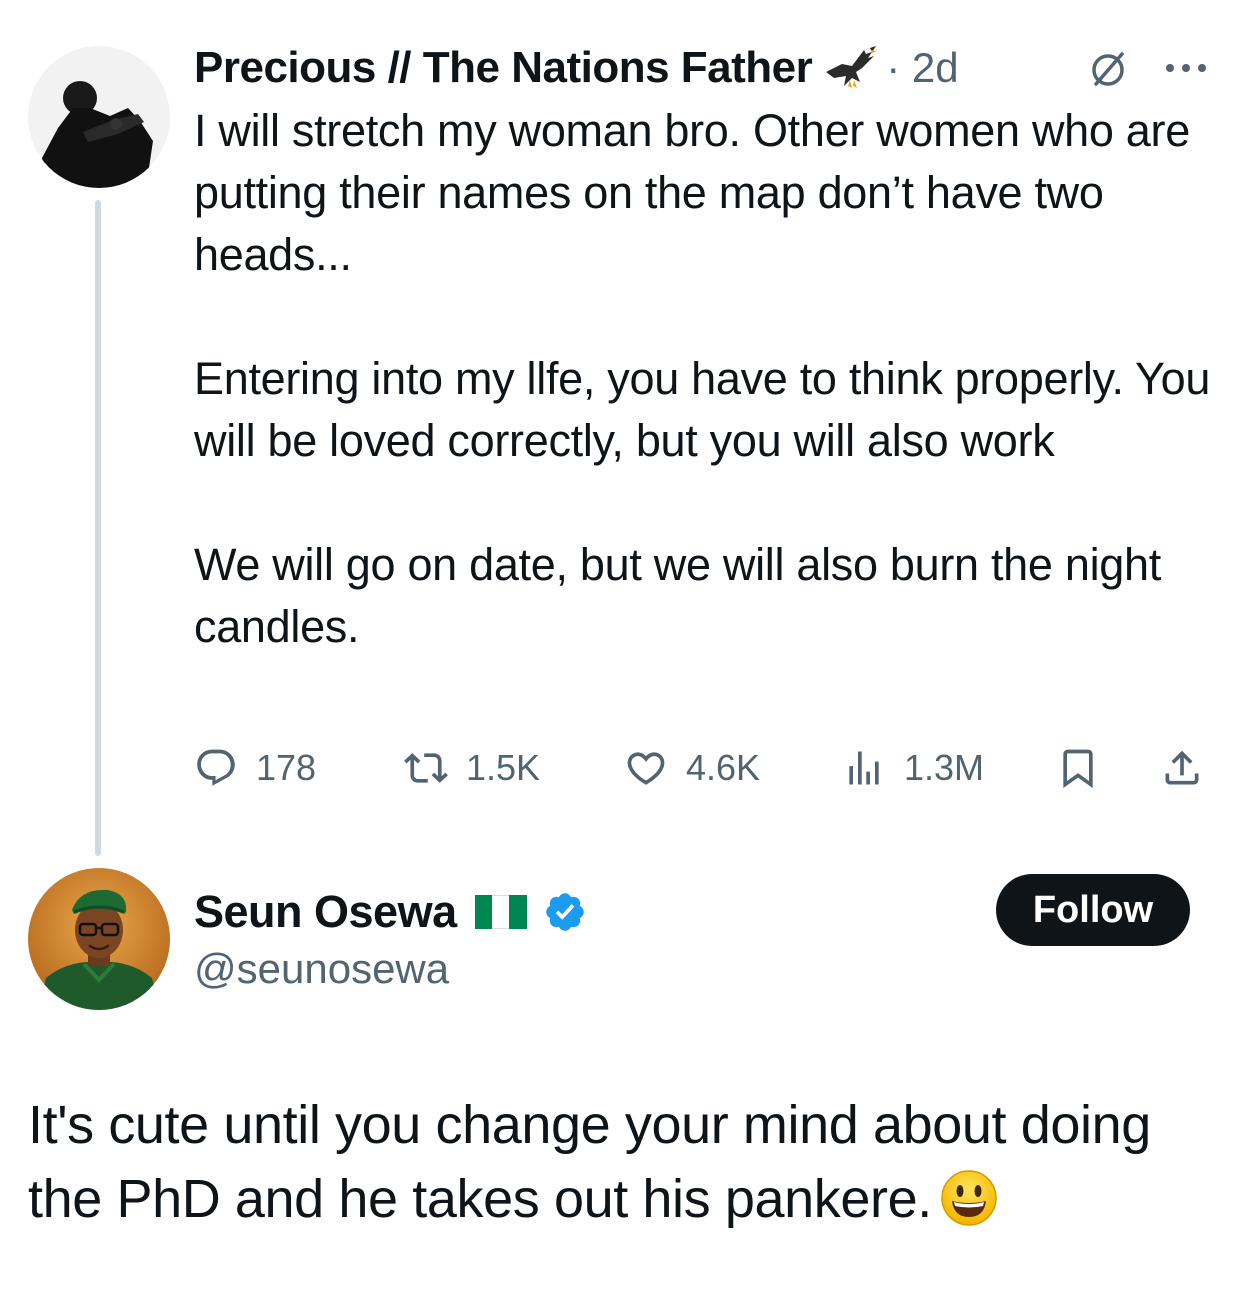 The height and width of the screenshot is (1315, 1242). Describe the element at coordinates (503, 68) in the screenshot. I see `original-author-name: Precious // The Nations Father` at that location.